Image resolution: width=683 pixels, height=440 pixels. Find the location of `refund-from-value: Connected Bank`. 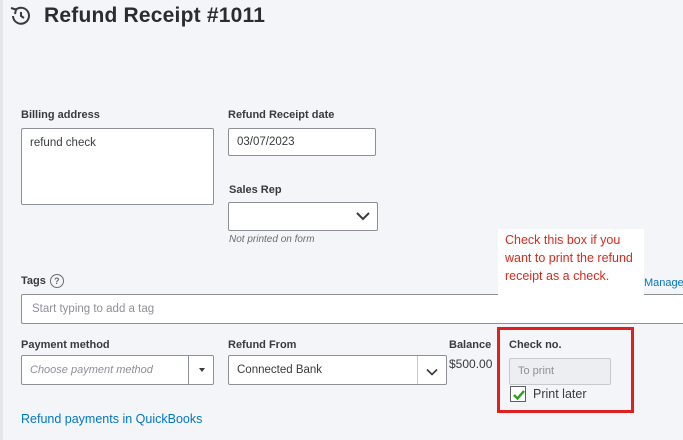

refund-from-value: Connected Bank is located at coordinates (280, 370).